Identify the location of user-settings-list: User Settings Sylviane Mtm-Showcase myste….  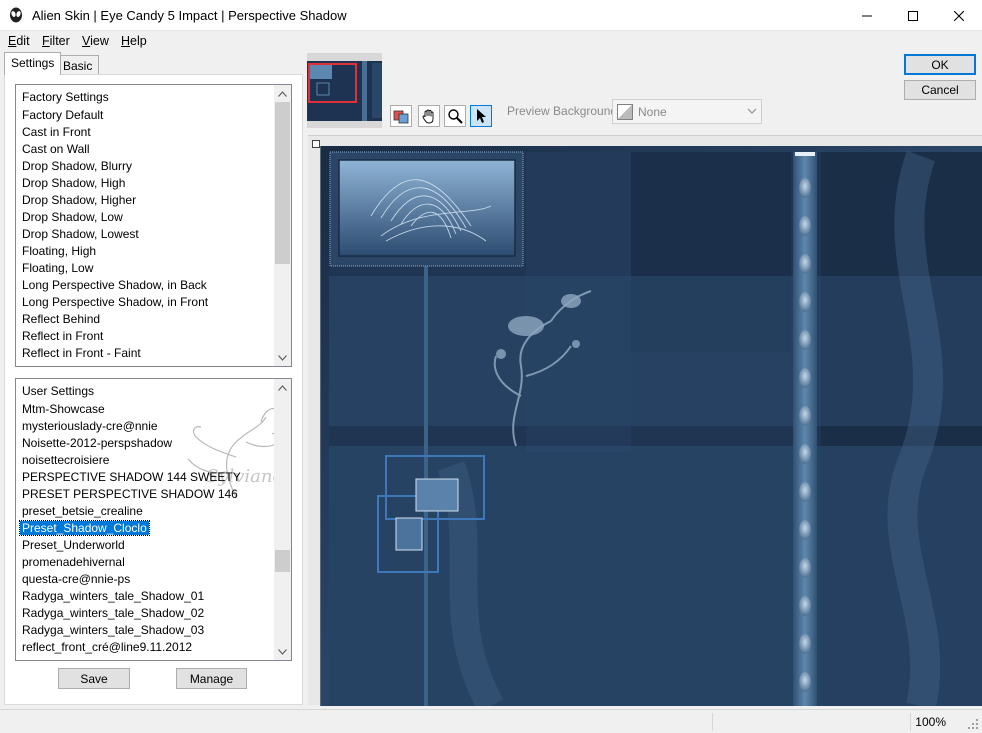
(153, 519).